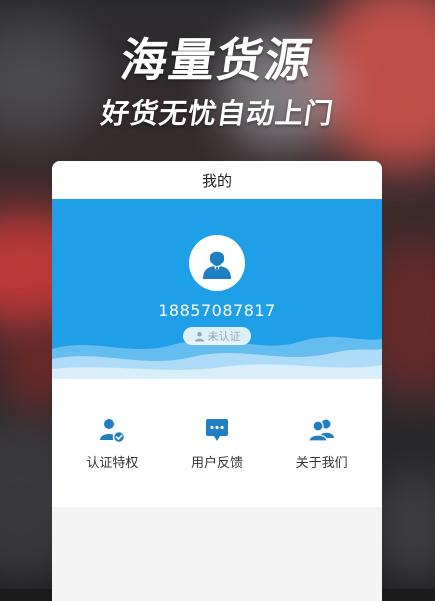 Image resolution: width=435 pixels, height=601 pixels. Describe the element at coordinates (217, 554) in the screenshot. I see `empty-content-area` at that location.